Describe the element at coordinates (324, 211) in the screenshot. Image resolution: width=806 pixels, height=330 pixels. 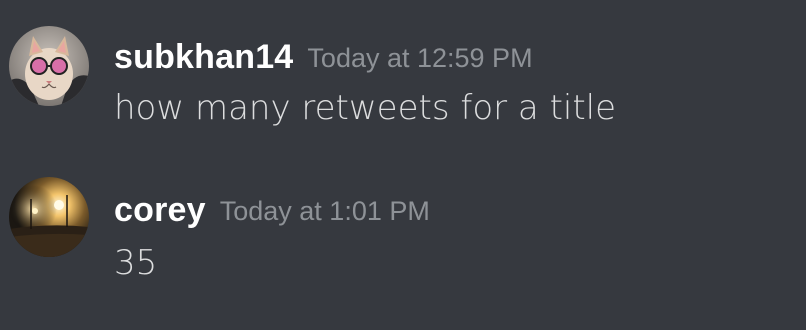
I see `timestamp: Today at 1:01 PM` at that location.